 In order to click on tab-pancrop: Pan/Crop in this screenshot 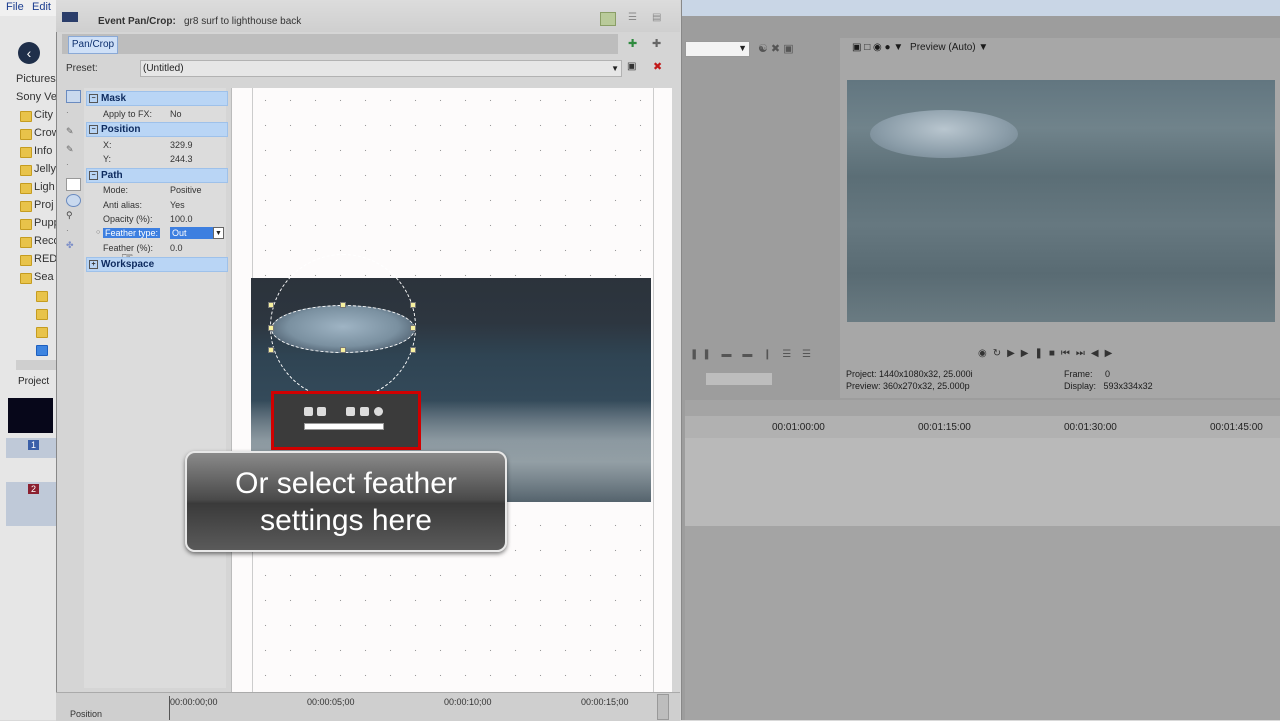, I will do `click(93, 45)`.